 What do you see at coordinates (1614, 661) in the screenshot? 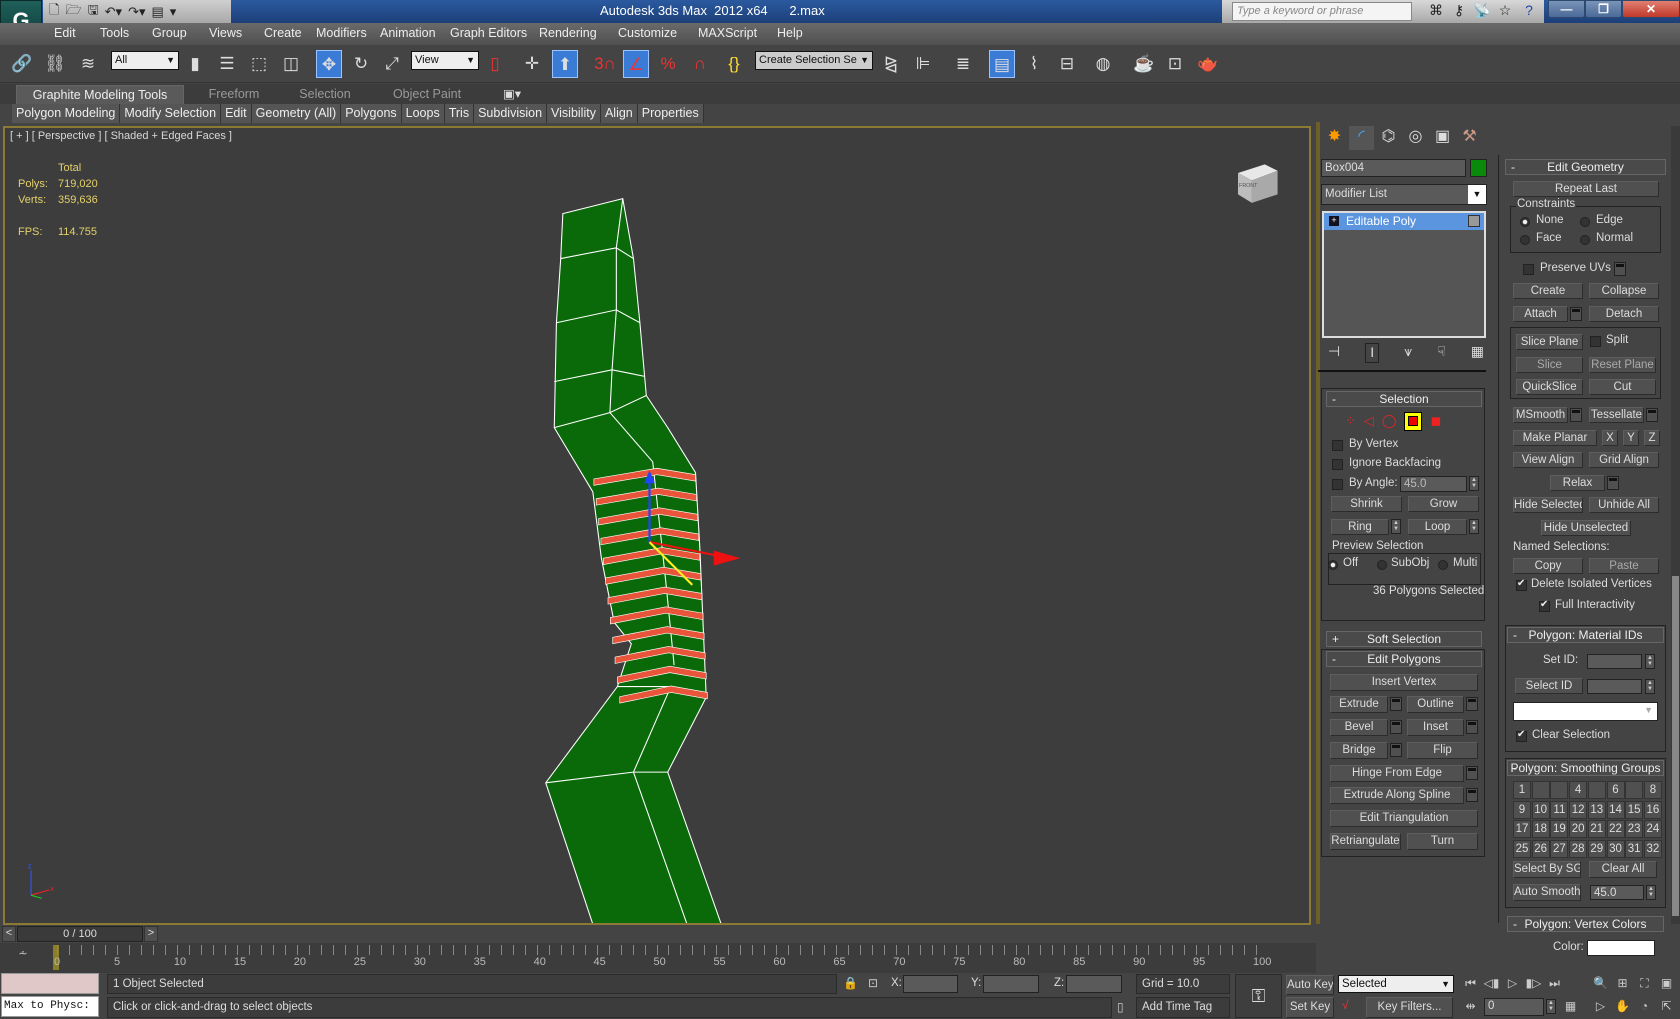
I see `set-id-field` at bounding box center [1614, 661].